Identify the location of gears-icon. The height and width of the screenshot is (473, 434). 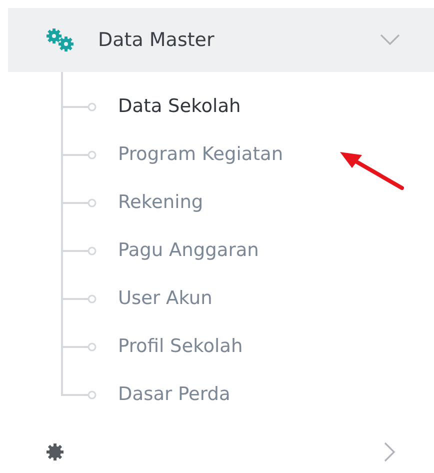
(60, 40).